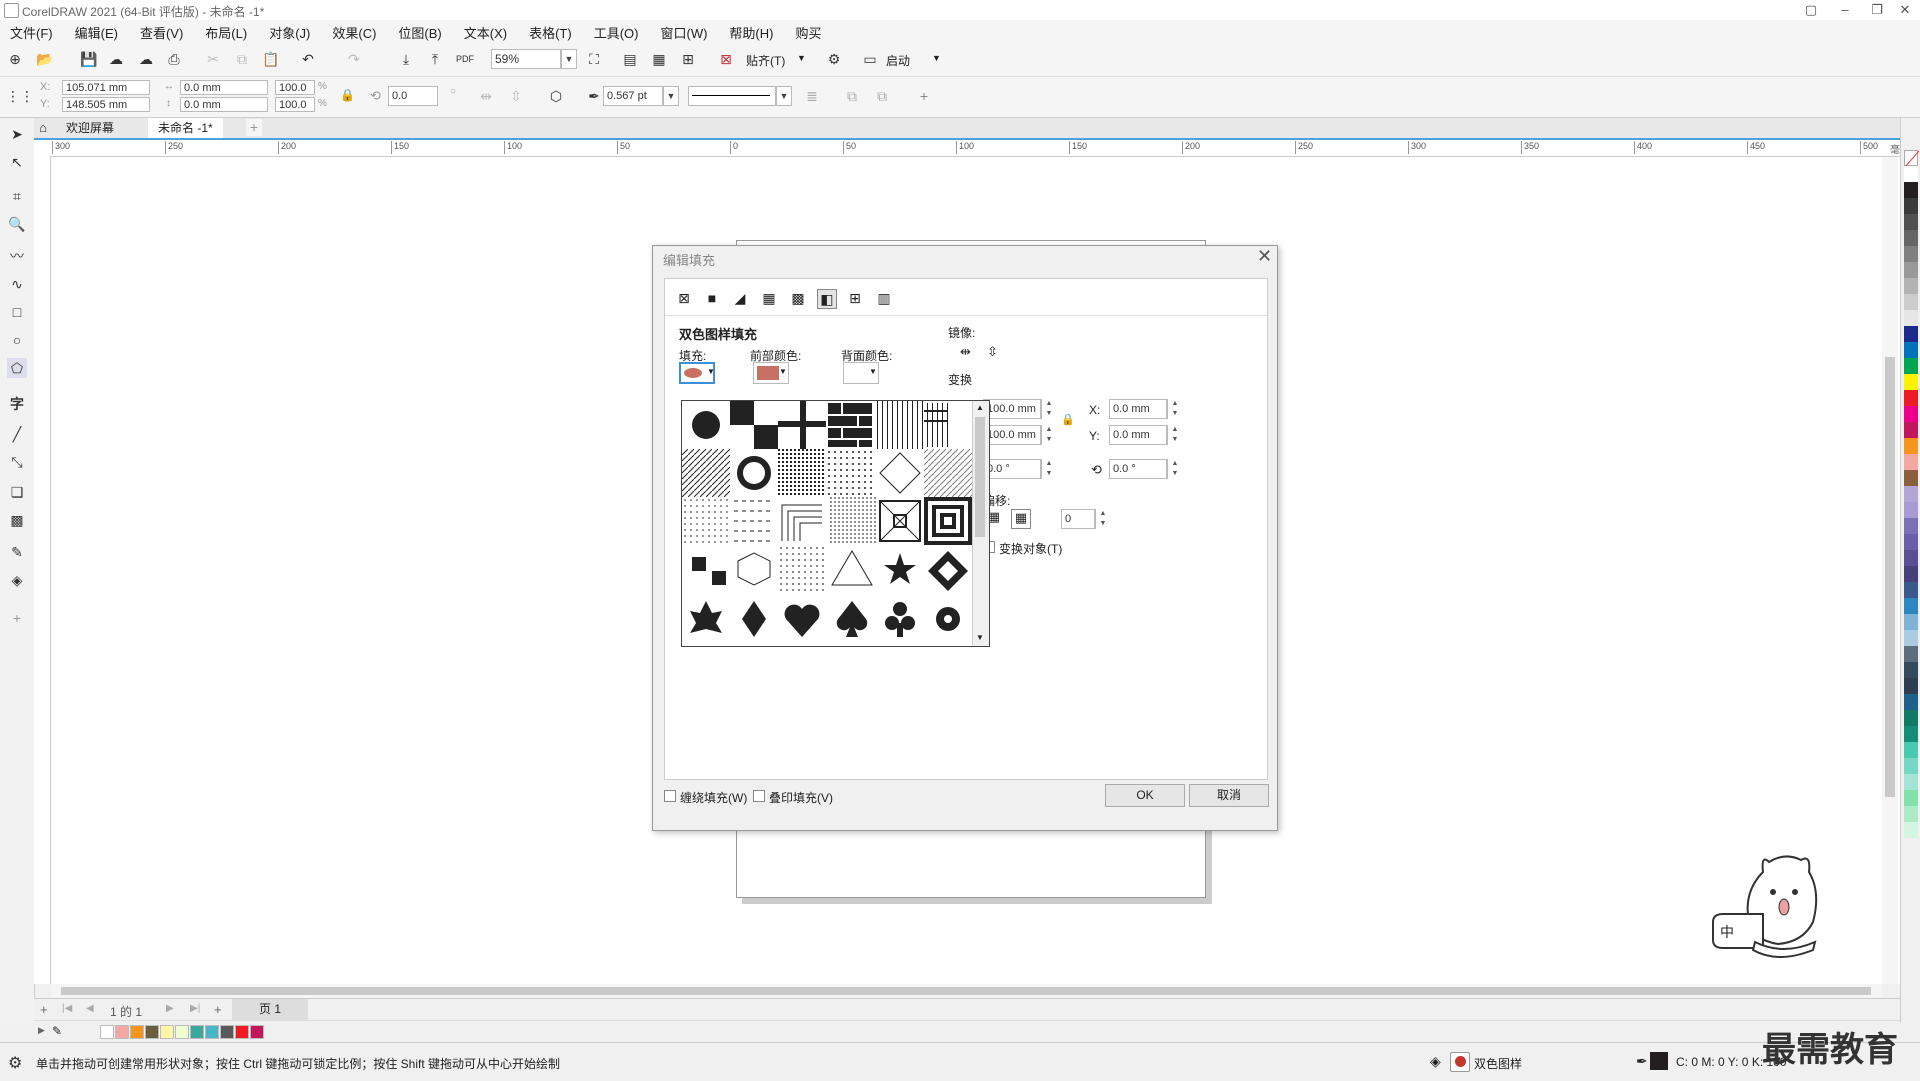 The image size is (1920, 1081). What do you see at coordinates (106, 87) in the screenshot?
I see `x-position-field: 105.071 mm` at bounding box center [106, 87].